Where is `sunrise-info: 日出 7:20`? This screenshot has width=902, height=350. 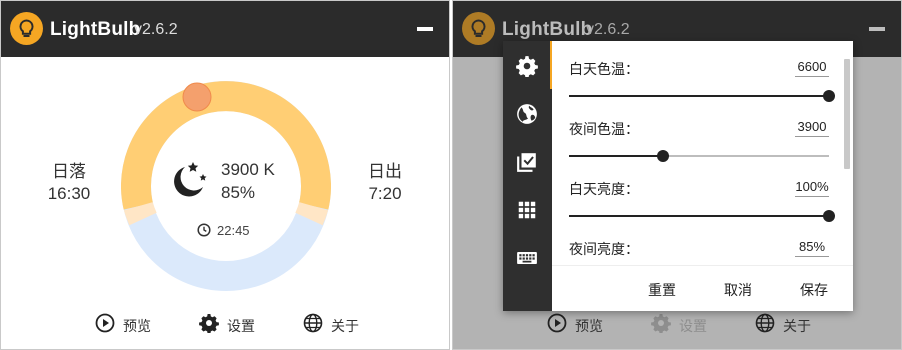 sunrise-info: 日出 7:20 is located at coordinates (385, 183).